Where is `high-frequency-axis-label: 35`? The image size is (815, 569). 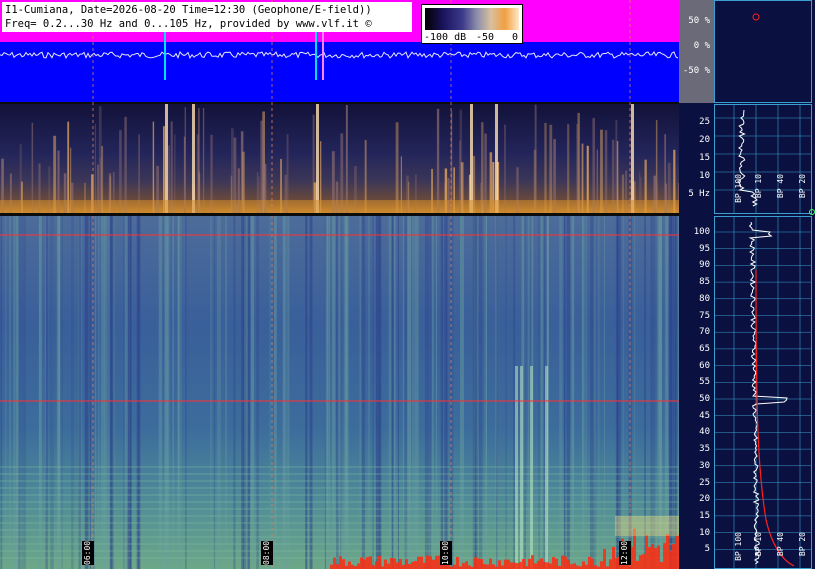 high-frequency-axis-label: 35 is located at coordinates (704, 449).